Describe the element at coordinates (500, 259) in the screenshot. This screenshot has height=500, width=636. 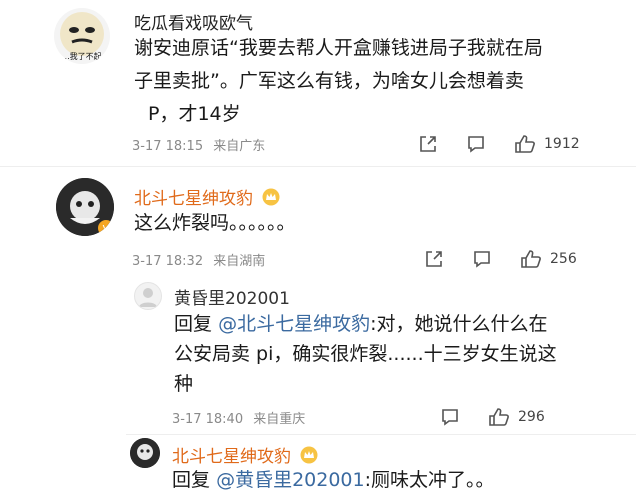
I see `comment-actions: 256` at that location.